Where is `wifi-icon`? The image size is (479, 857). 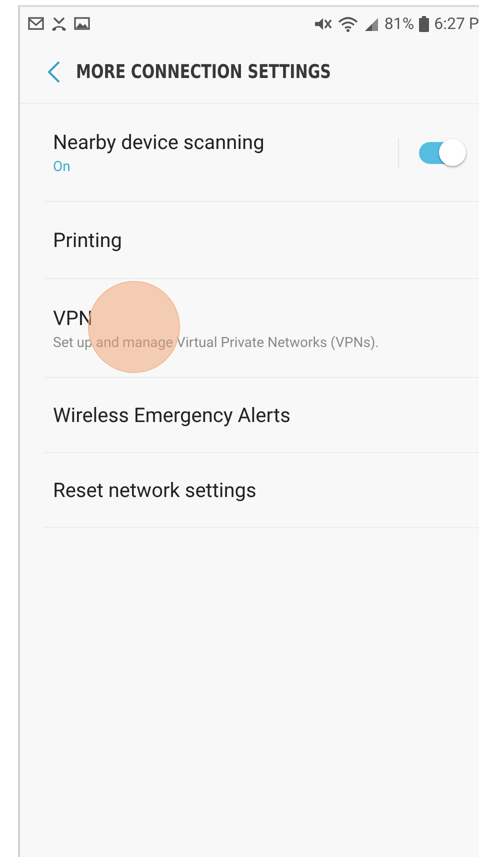
wifi-icon is located at coordinates (348, 24).